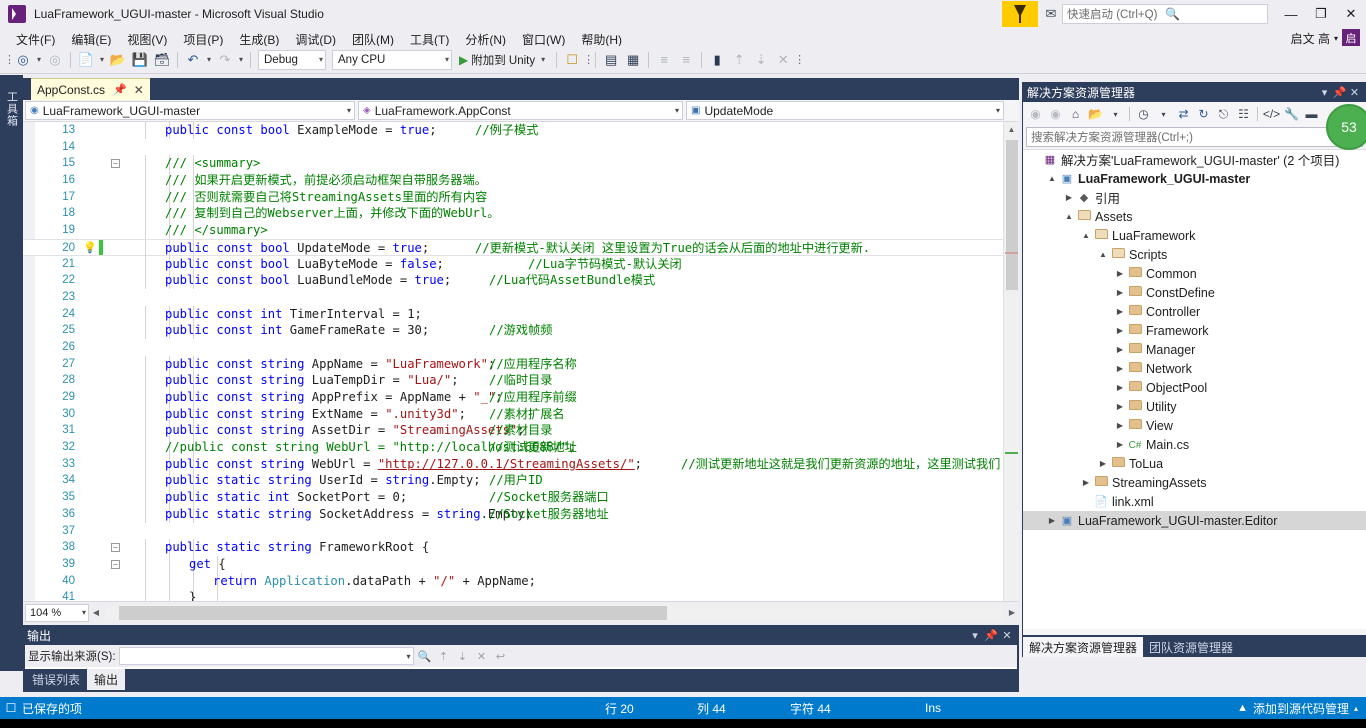 Image resolution: width=1366 pixels, height=728 pixels. What do you see at coordinates (1095, 114) in the screenshot?
I see `switch-views-icon: 📂` at bounding box center [1095, 114].